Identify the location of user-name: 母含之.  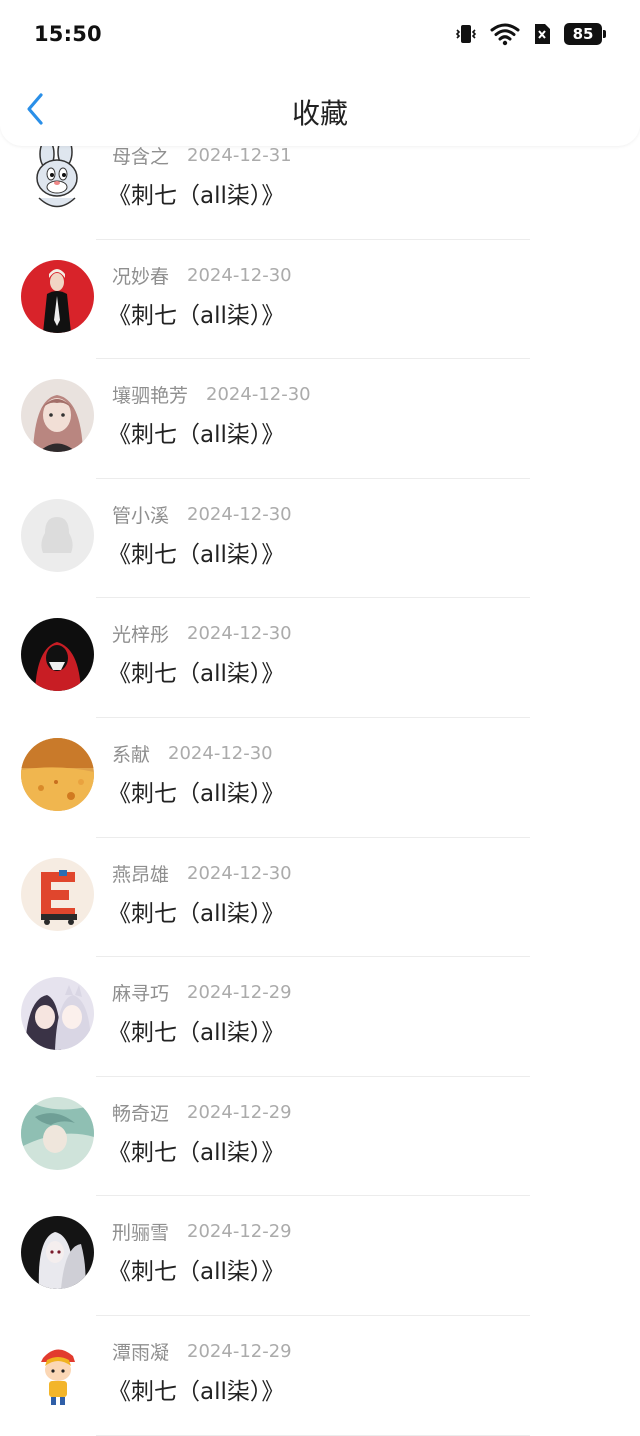
(140, 155).